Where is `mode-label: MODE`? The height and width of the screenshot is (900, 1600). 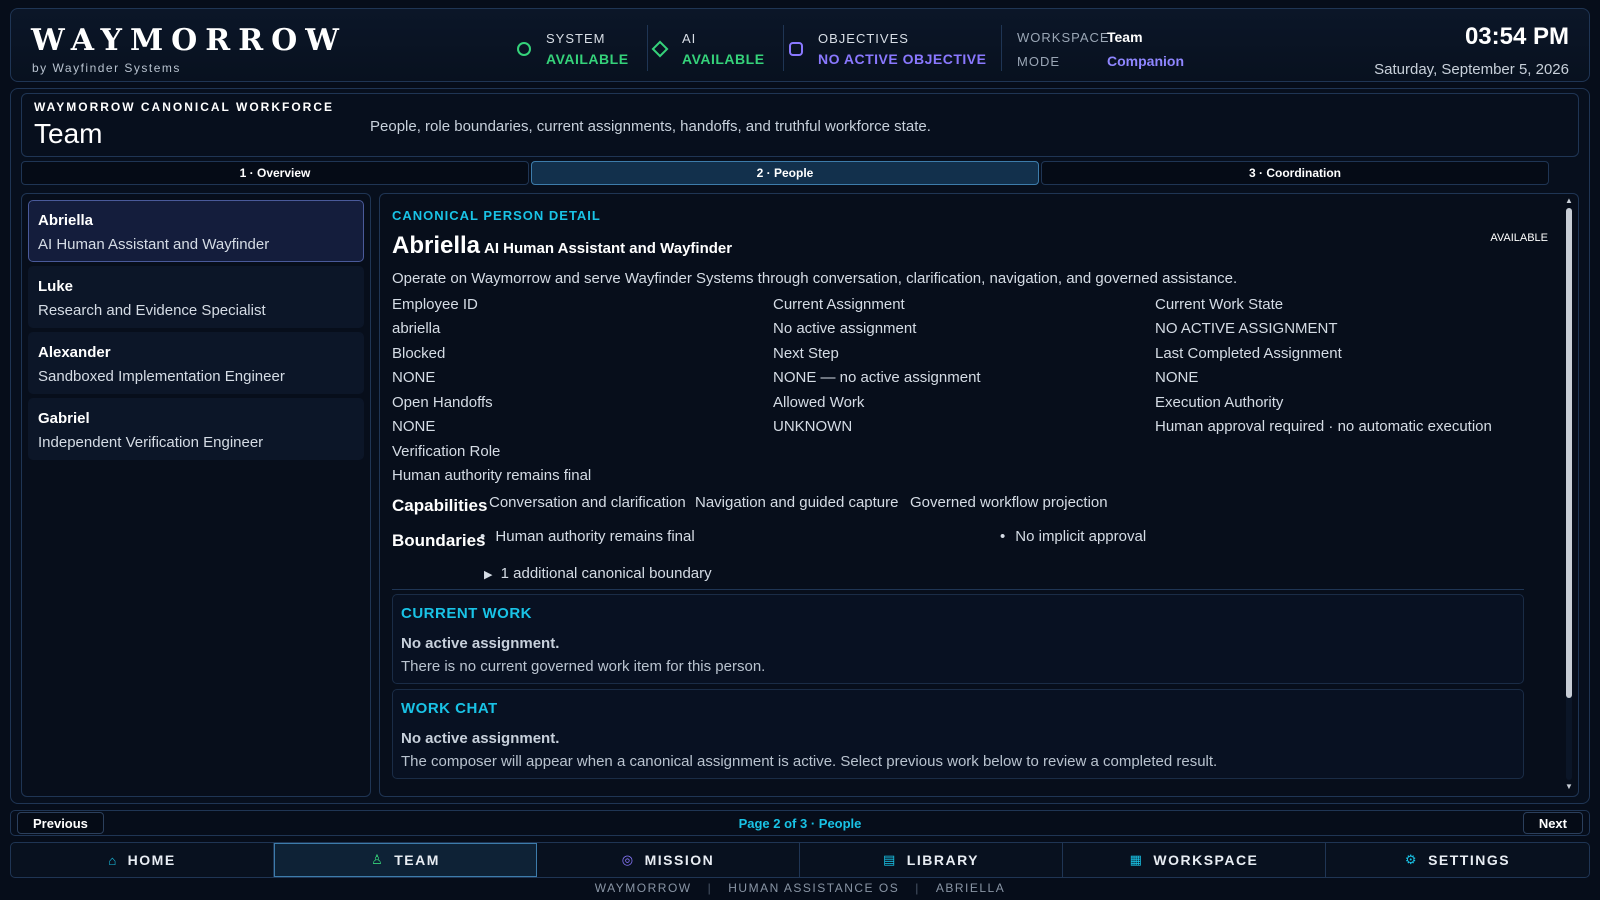 mode-label: MODE is located at coordinates (1038, 61).